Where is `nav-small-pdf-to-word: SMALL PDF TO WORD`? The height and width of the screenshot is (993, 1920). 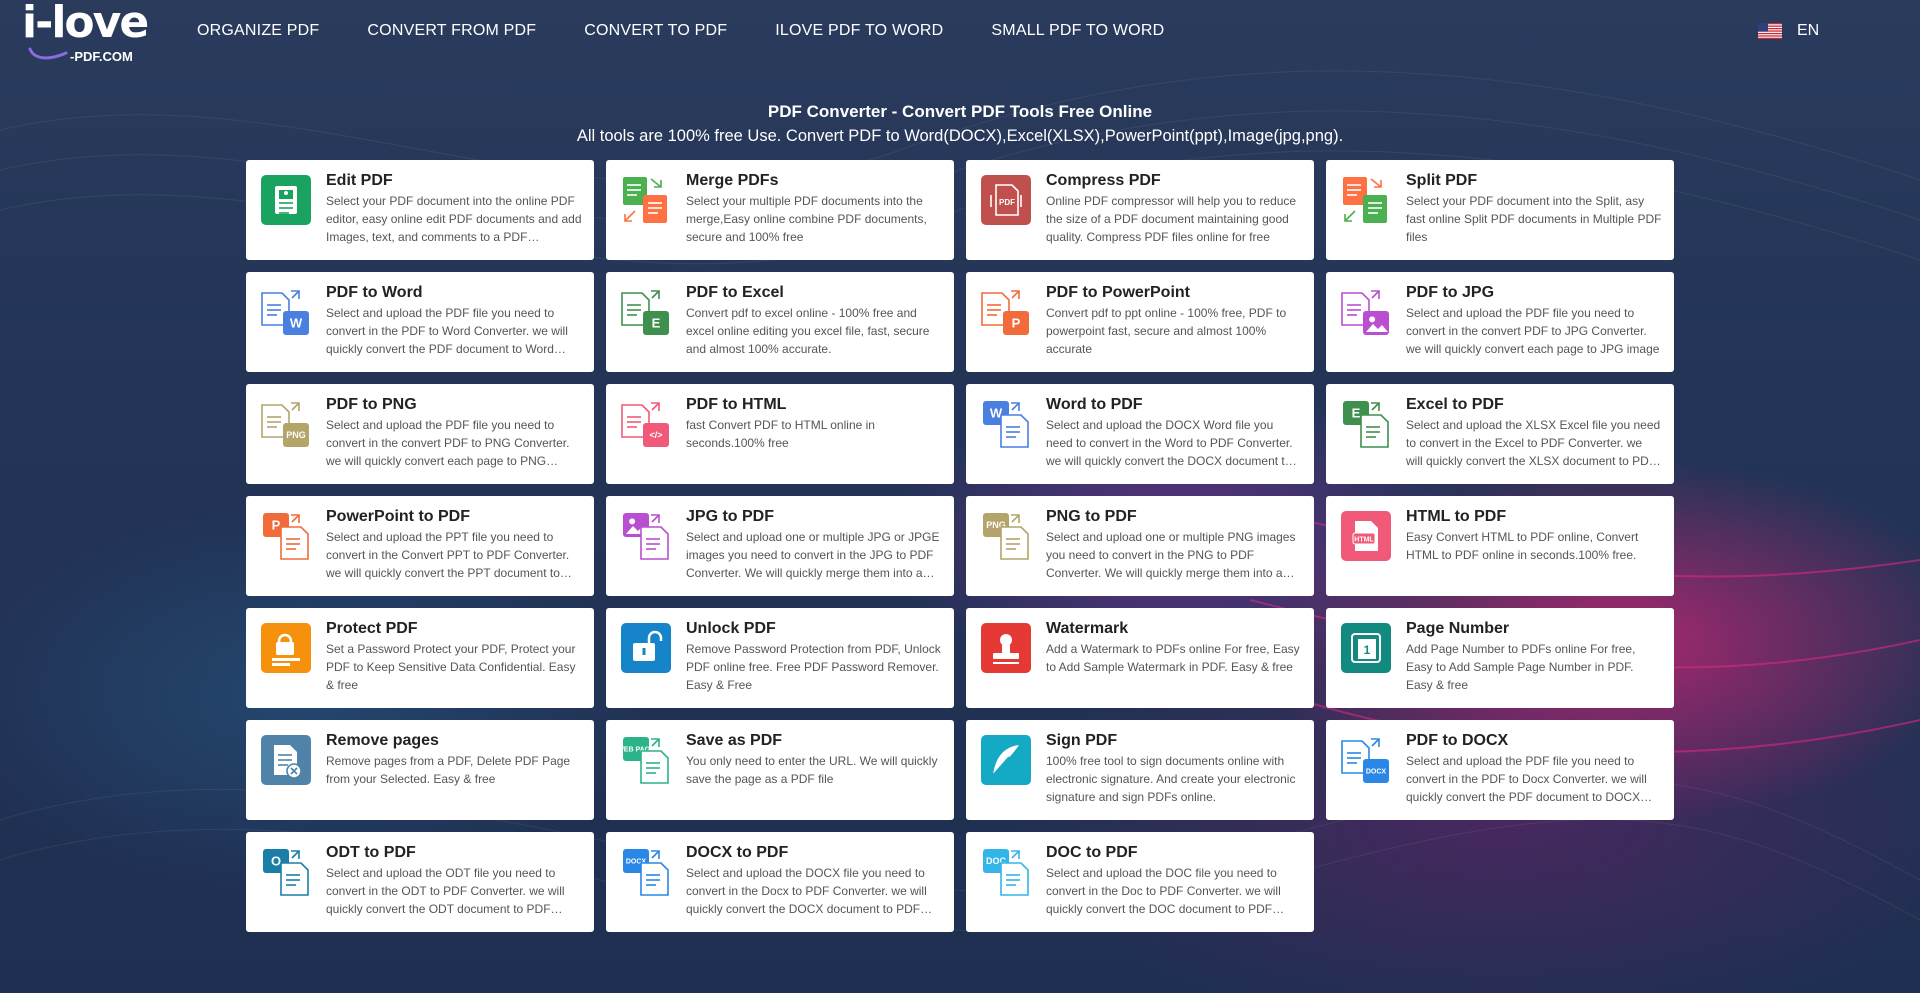
nav-small-pdf-to-word: SMALL PDF TO WORD is located at coordinates (1077, 31).